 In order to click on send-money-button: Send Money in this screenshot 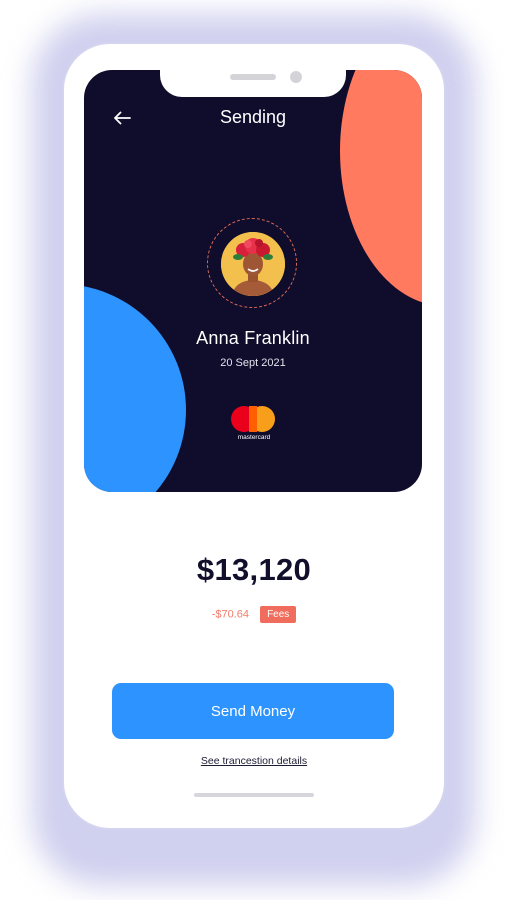, I will do `click(253, 711)`.